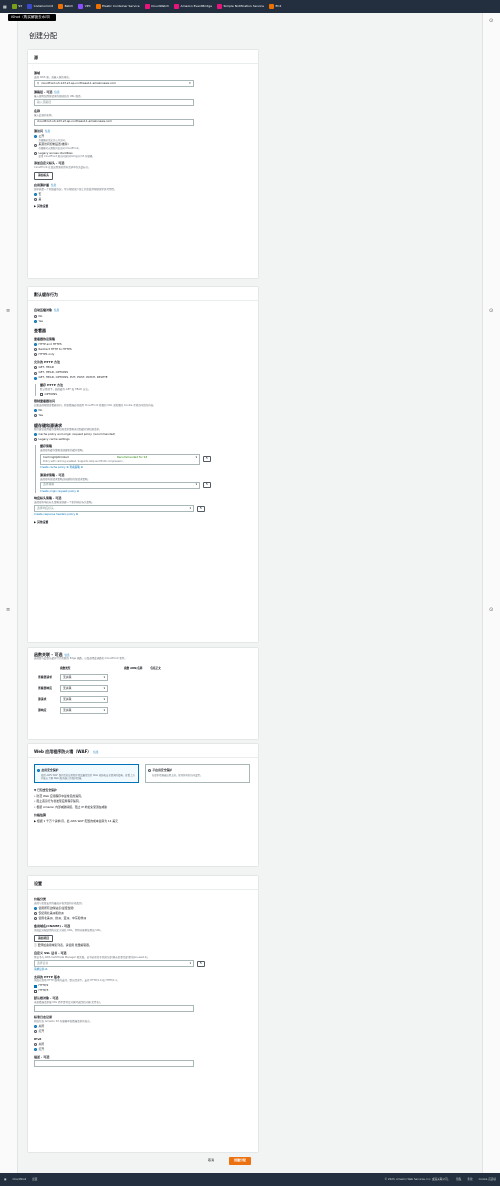  I want to click on options-checkbox: OPTIONS, so click(146, 394).